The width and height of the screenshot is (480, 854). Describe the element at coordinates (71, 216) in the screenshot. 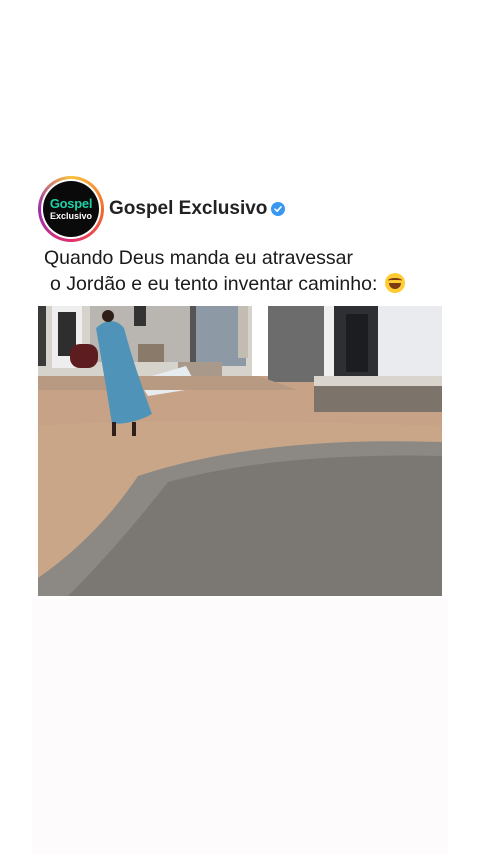

I see `avatar-logo-line2: Exclusivo` at that location.